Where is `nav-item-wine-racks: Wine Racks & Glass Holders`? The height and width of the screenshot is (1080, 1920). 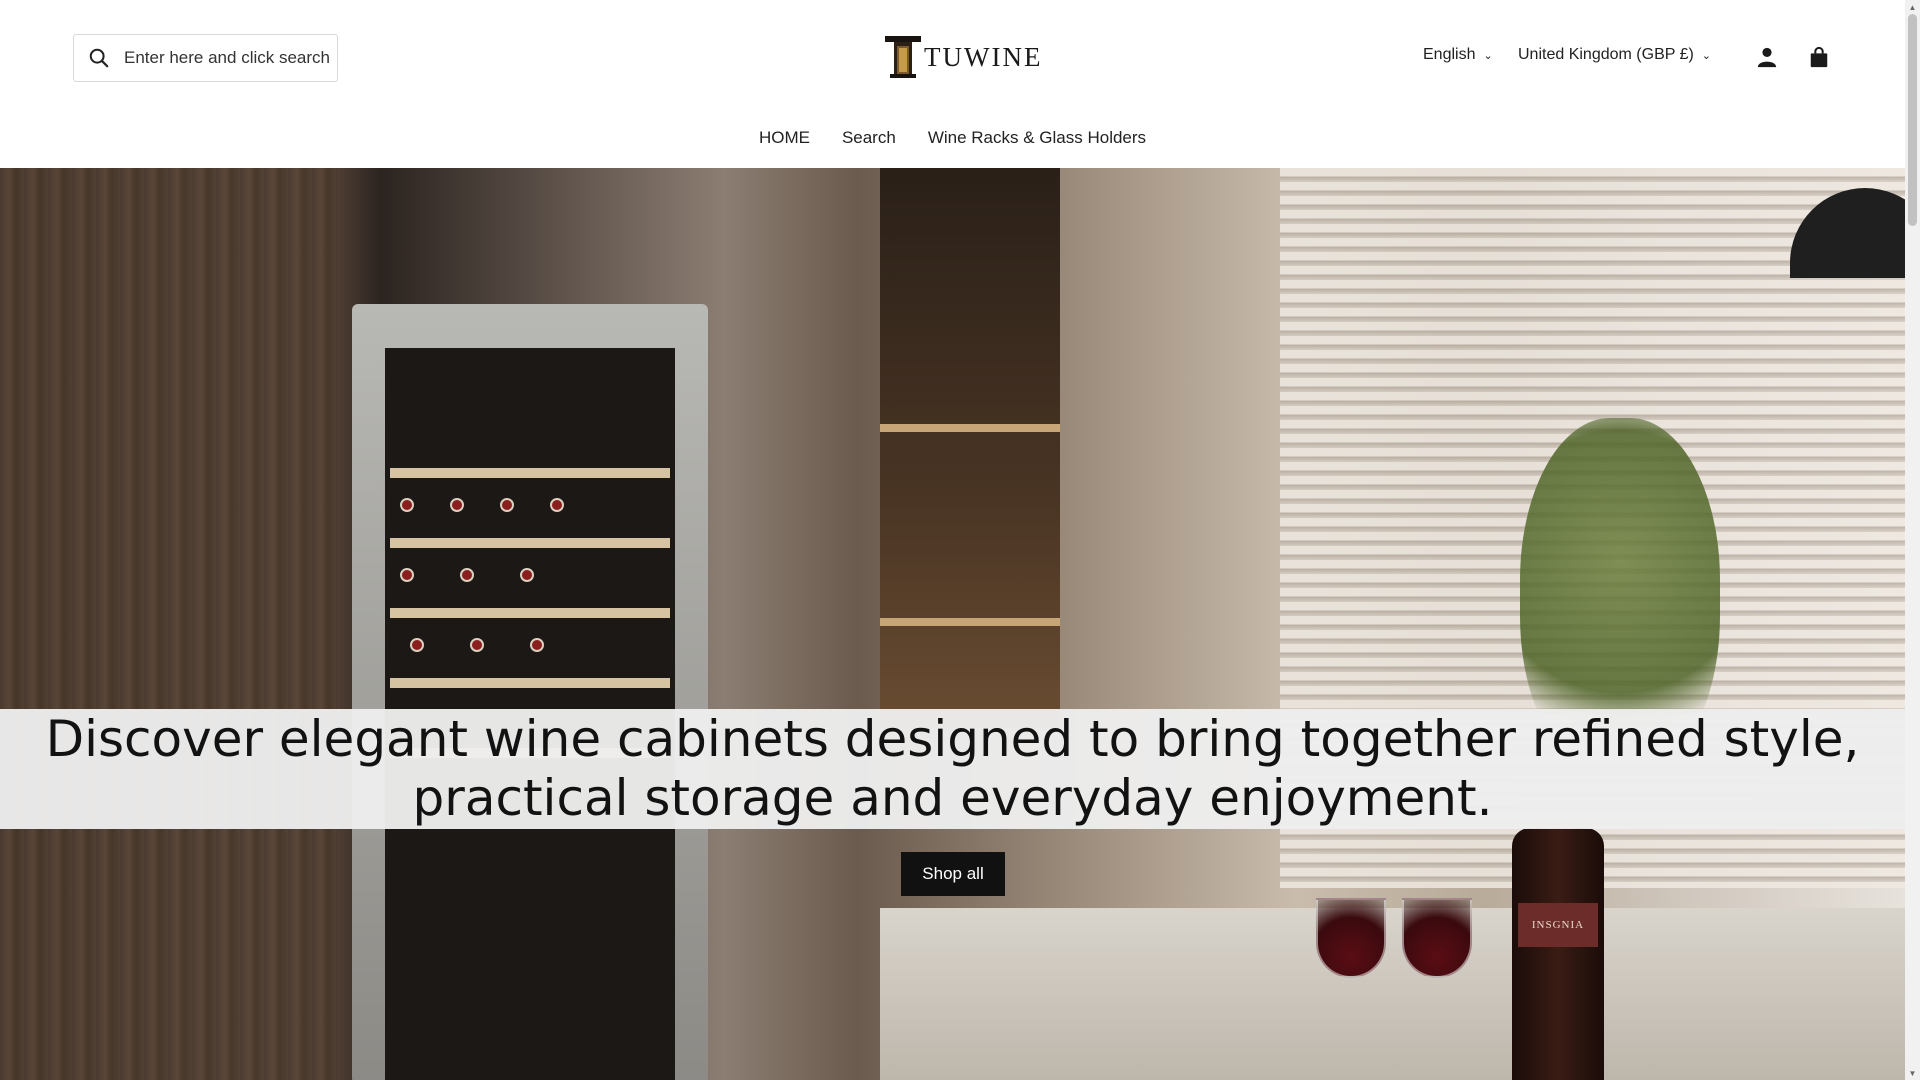
nav-item-wine-racks: Wine Racks & Glass Holders is located at coordinates (1037, 138).